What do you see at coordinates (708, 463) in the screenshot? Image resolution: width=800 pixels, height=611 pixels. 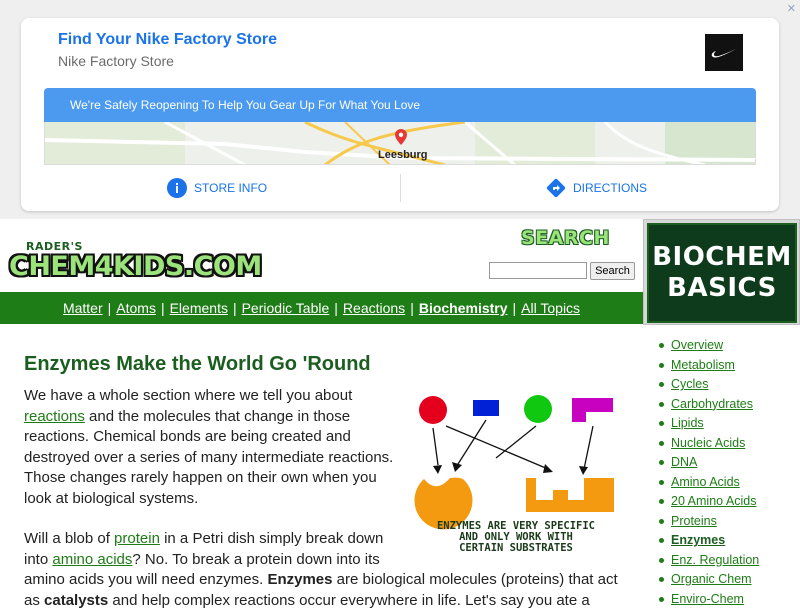 I see `sidebar-item: DNA` at bounding box center [708, 463].